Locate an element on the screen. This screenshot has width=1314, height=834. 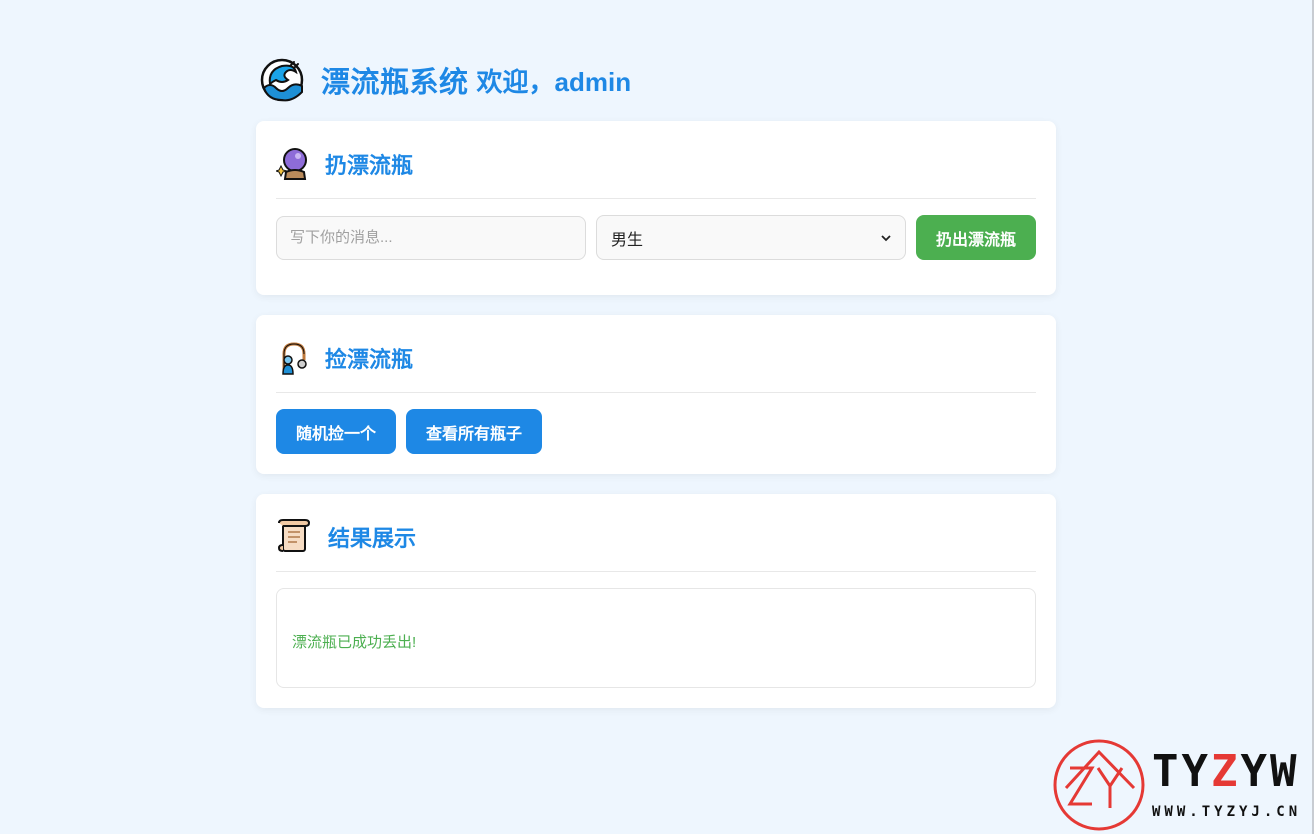
pick-card-title: 捡漂流瓶 is located at coordinates (369, 359).